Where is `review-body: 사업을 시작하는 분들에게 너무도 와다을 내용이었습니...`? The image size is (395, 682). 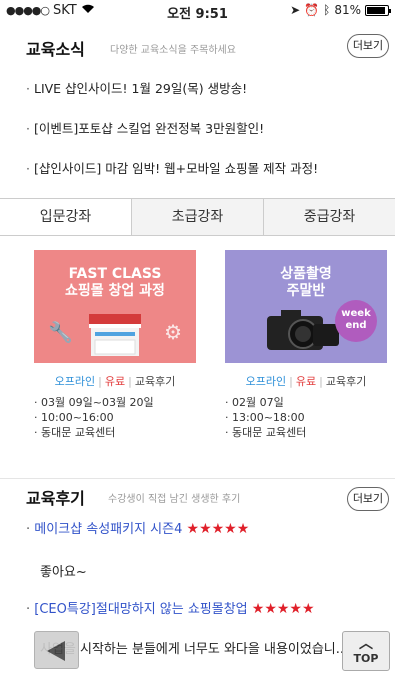 review-body: 사업을 시작하는 분들에게 너무도 와다을 내용이었습니... is located at coordinates (194, 649).